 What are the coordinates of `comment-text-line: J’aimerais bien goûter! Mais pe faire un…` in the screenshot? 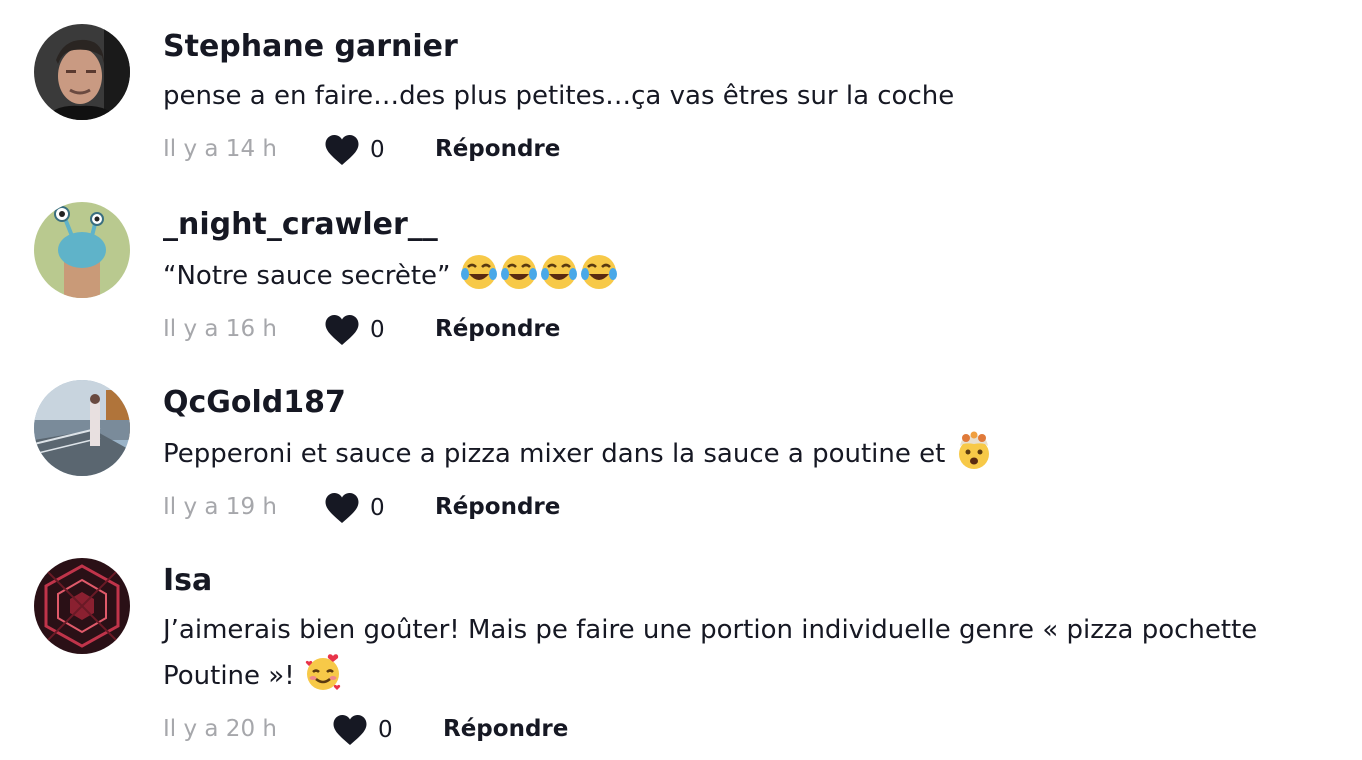 It's located at (710, 630).